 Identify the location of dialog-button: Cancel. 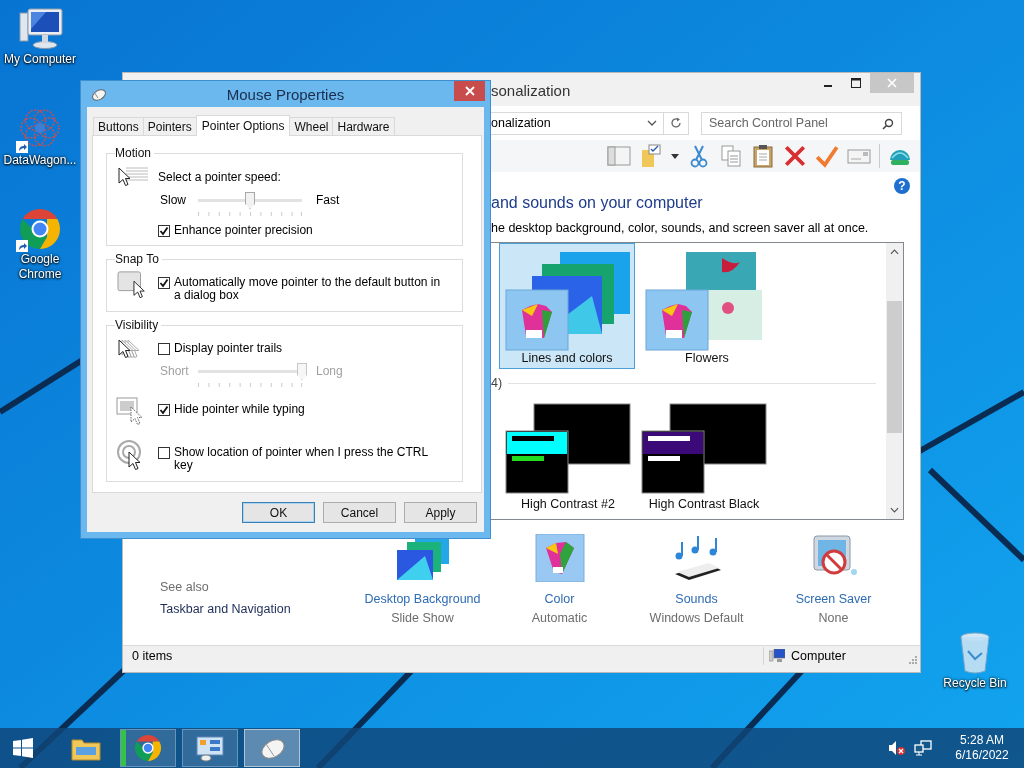
(359, 512).